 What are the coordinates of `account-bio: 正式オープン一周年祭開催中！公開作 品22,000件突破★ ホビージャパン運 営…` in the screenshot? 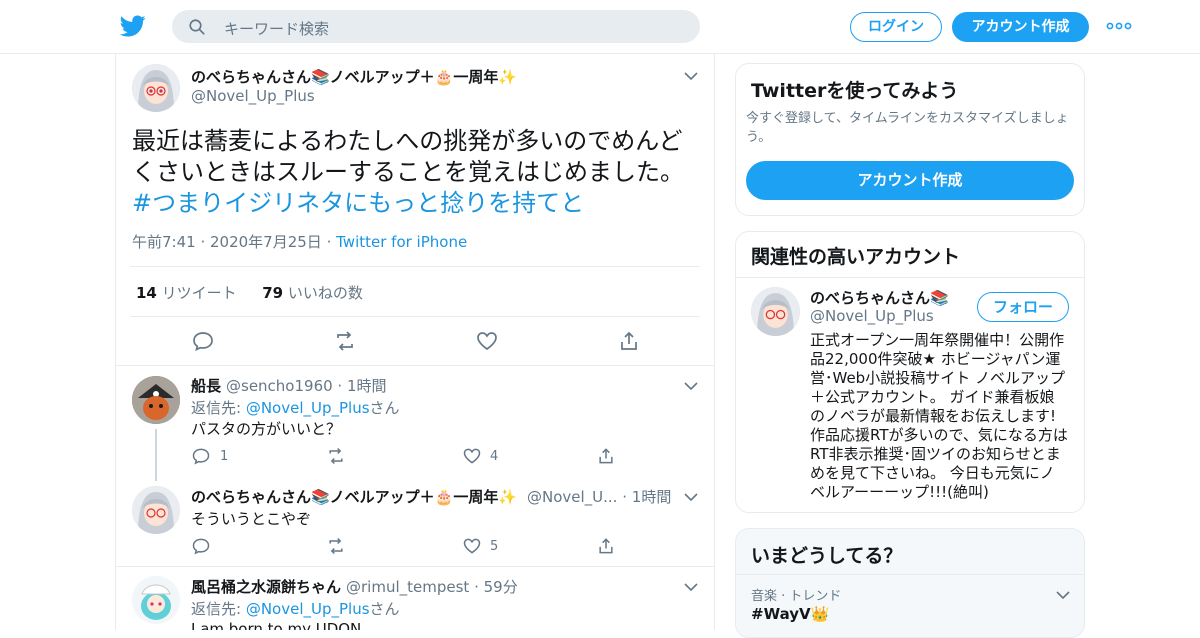 It's located at (939, 416).